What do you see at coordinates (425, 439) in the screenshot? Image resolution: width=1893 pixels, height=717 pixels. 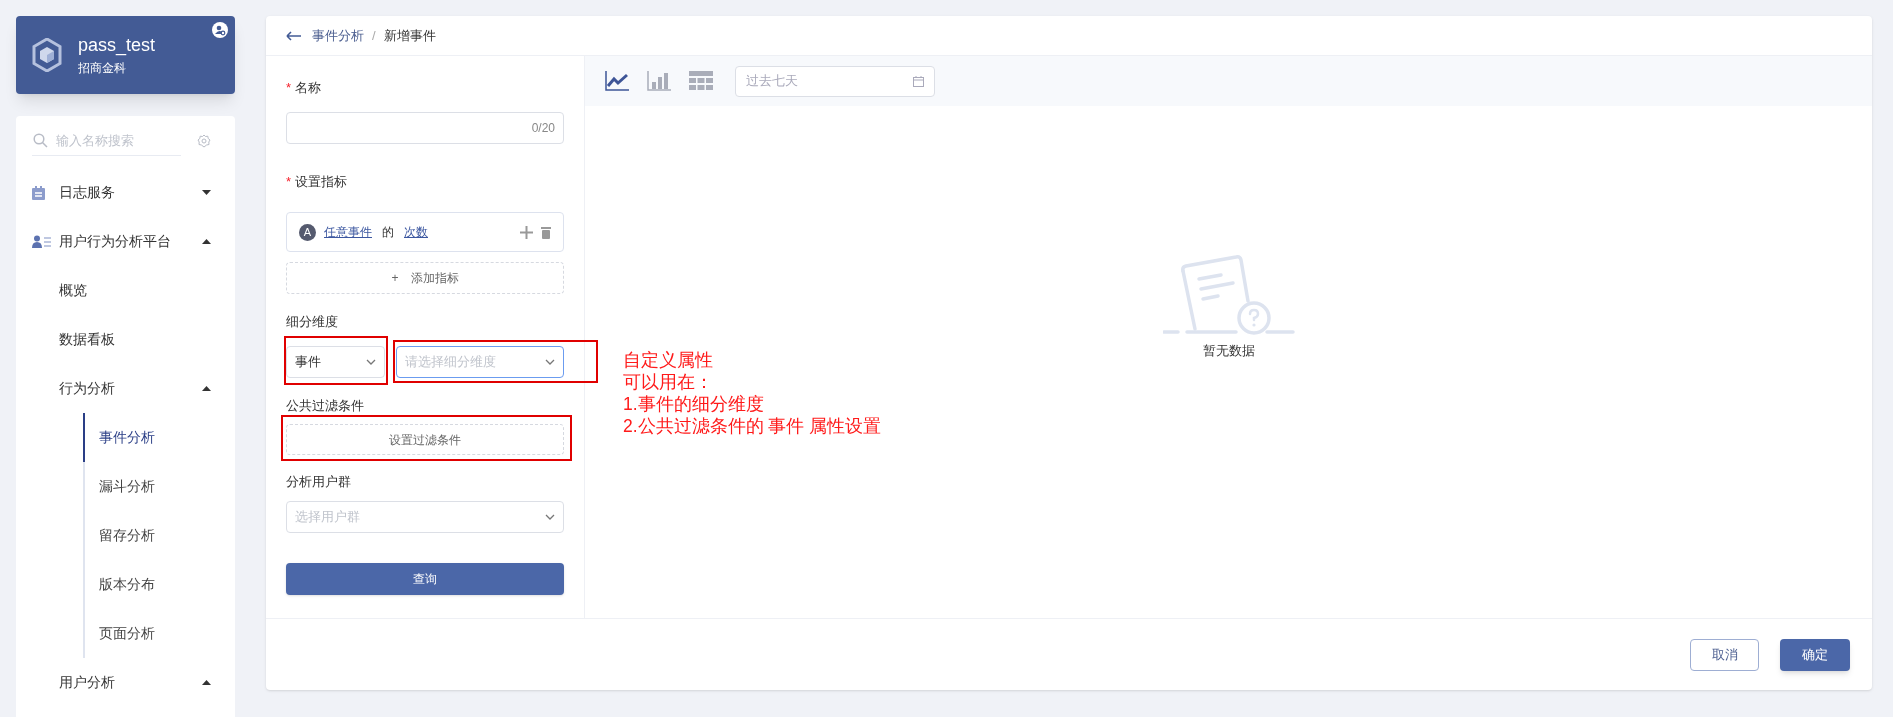 I see `filter-button: 设置过滤条件` at bounding box center [425, 439].